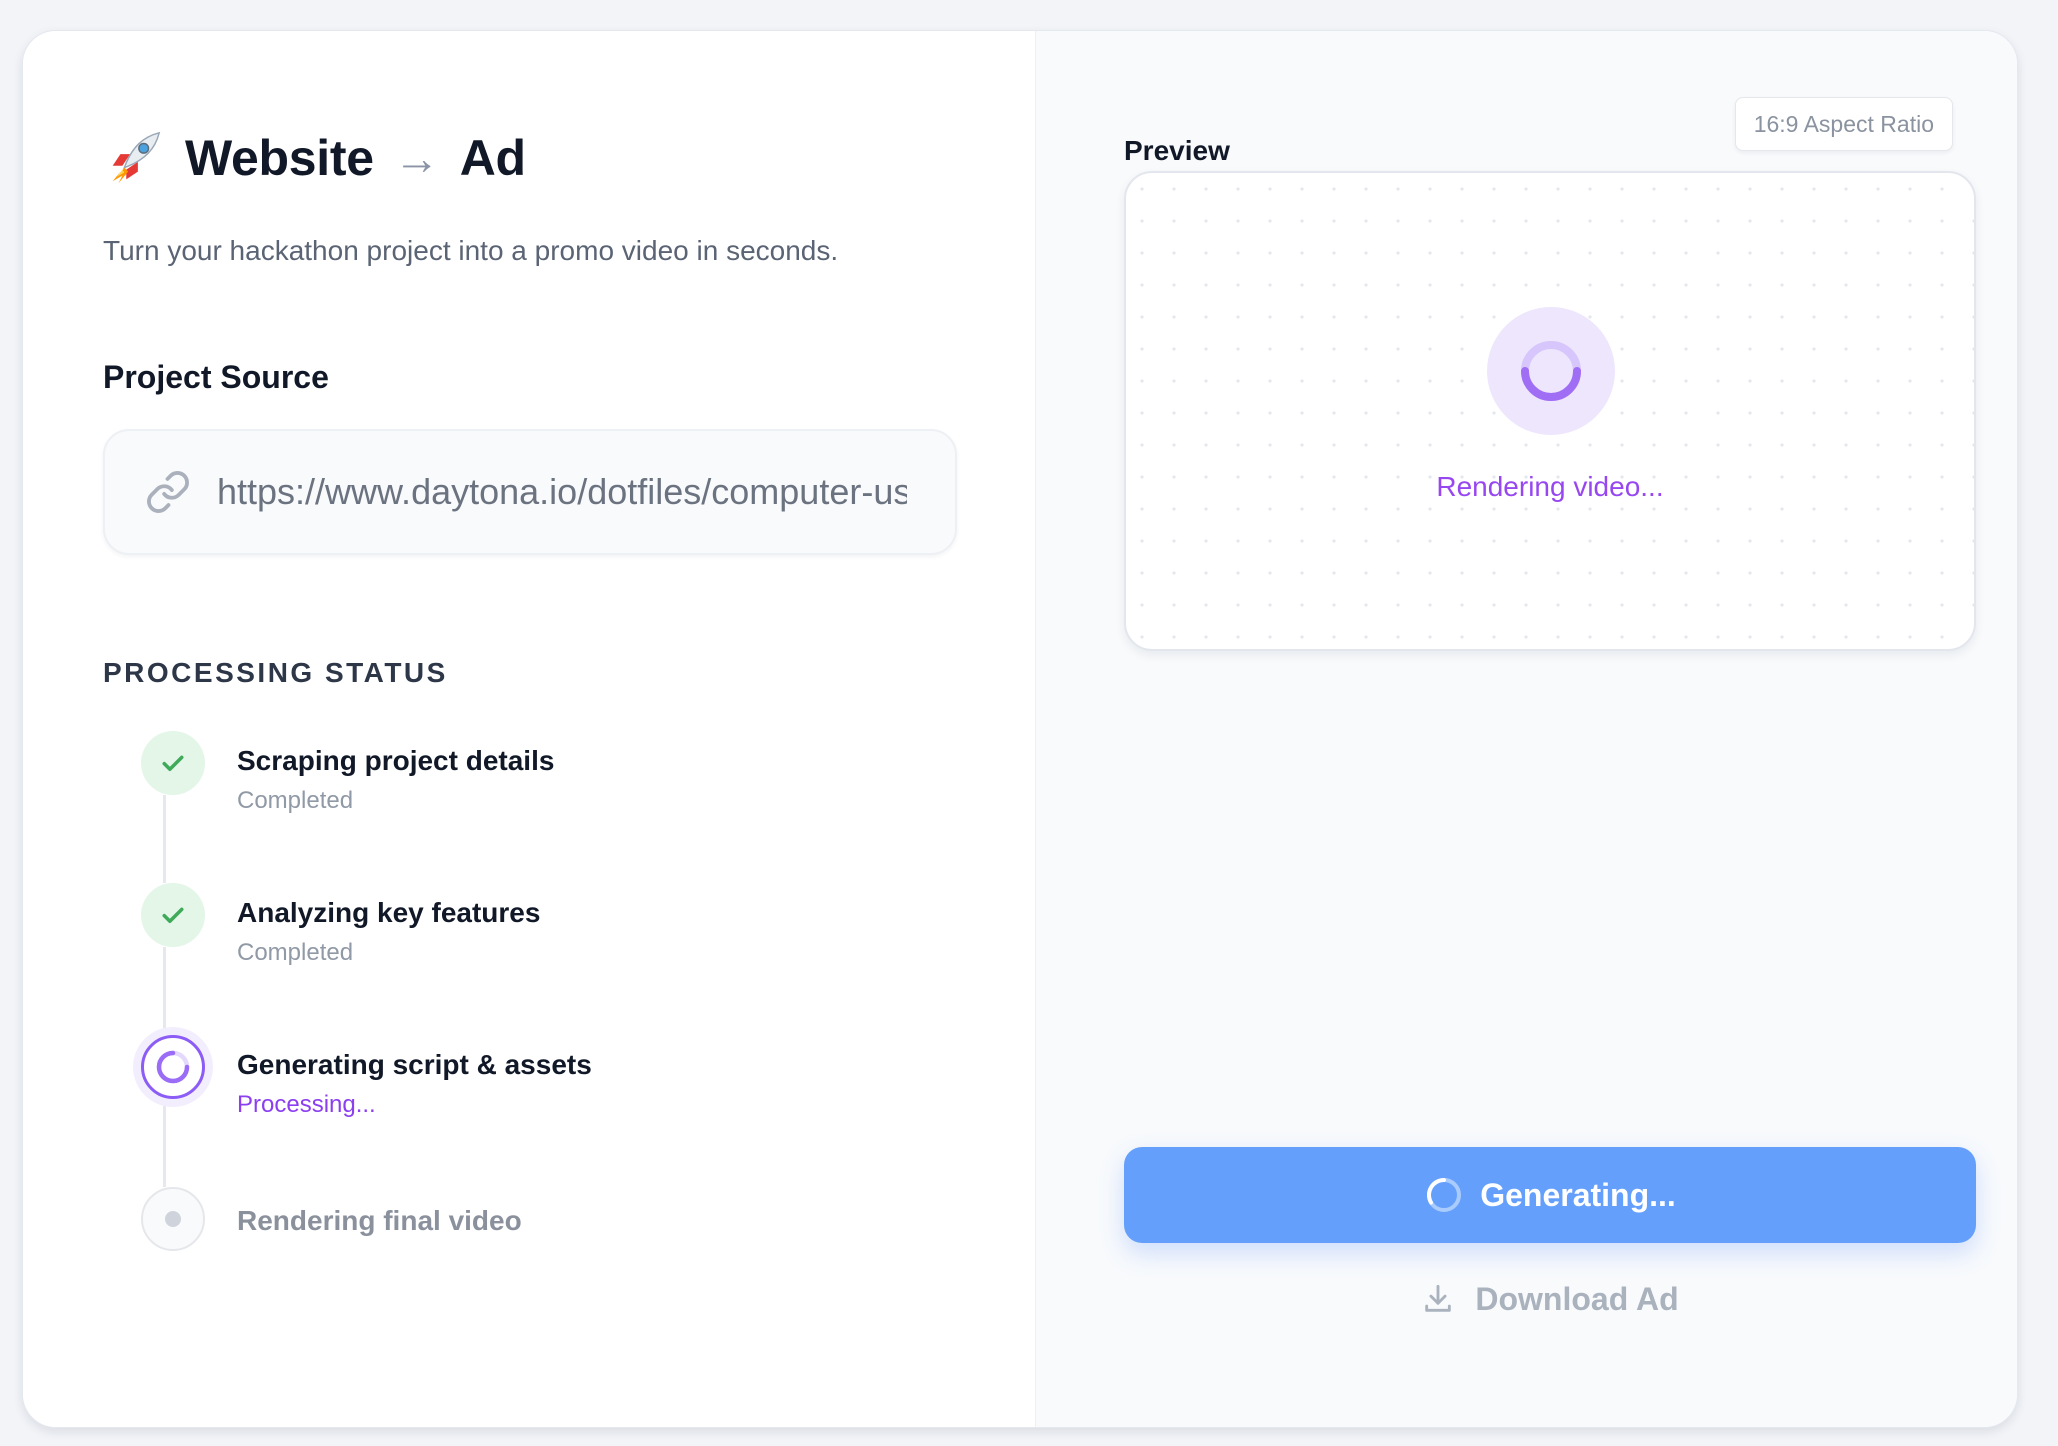 This screenshot has height=1446, width=2058. Describe the element at coordinates (533, 933) in the screenshot. I see `step-analyzing: Analyzing key features Completed` at that location.